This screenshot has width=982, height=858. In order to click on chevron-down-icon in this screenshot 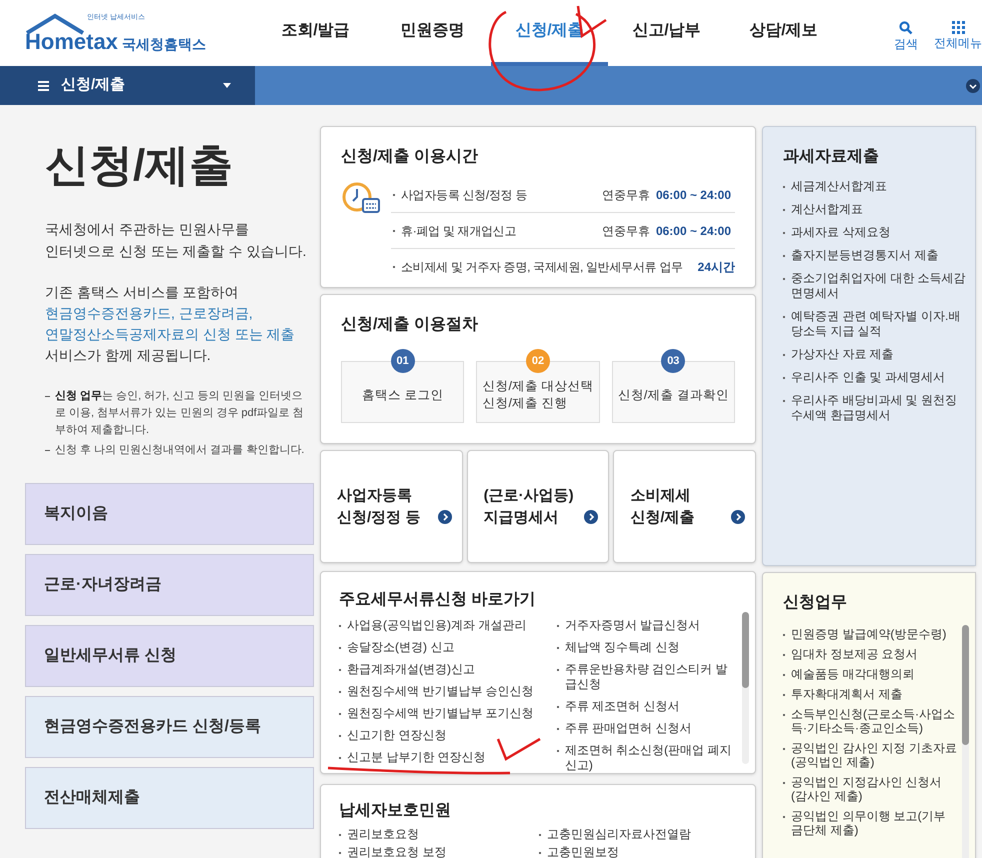, I will do `click(973, 85)`.